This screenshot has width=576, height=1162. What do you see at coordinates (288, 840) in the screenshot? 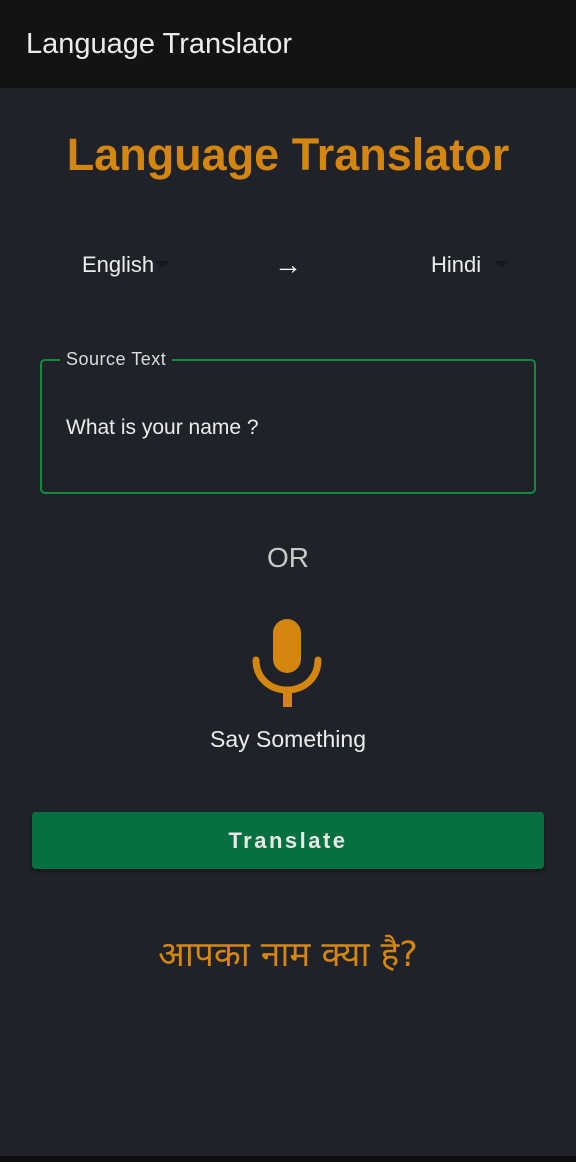
I see `translate-button: Translate` at bounding box center [288, 840].